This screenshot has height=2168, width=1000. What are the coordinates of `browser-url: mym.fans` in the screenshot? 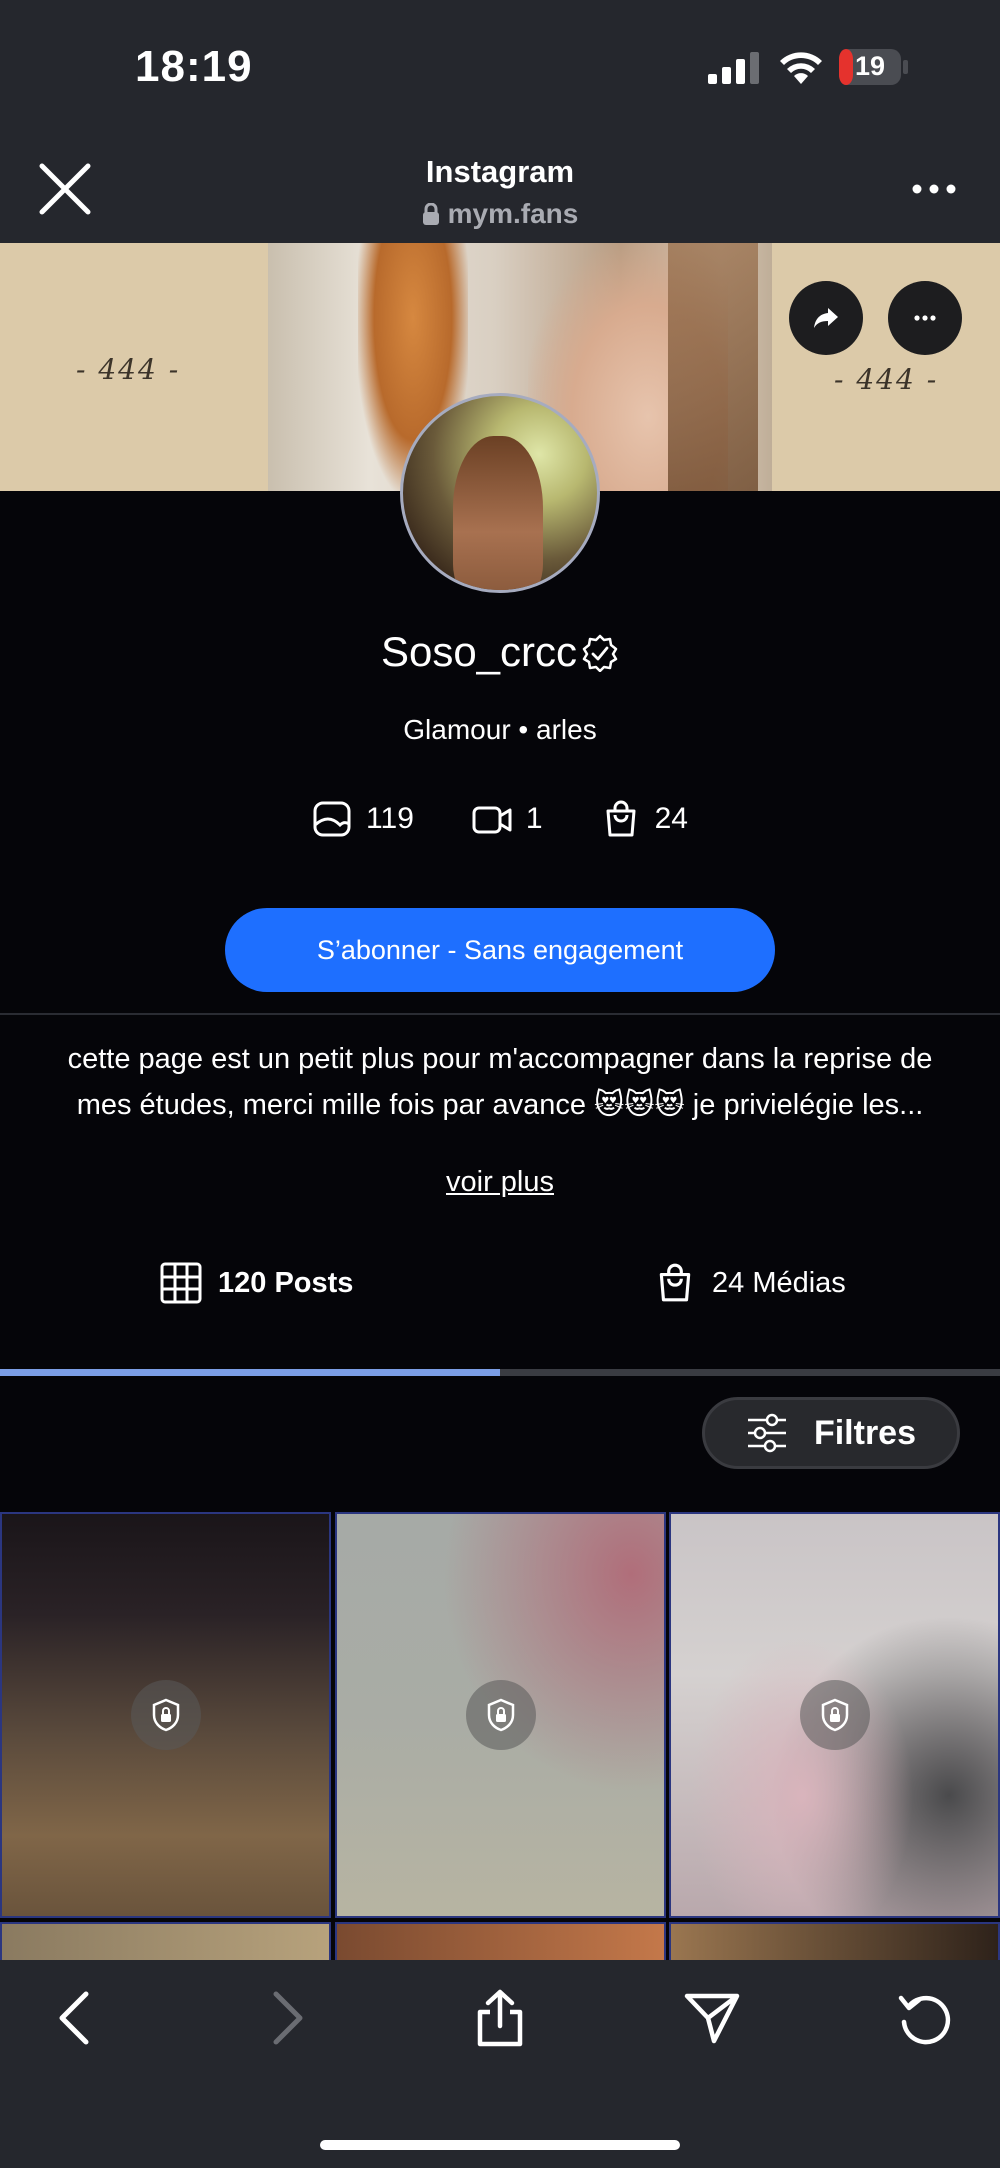 It's located at (500, 214).